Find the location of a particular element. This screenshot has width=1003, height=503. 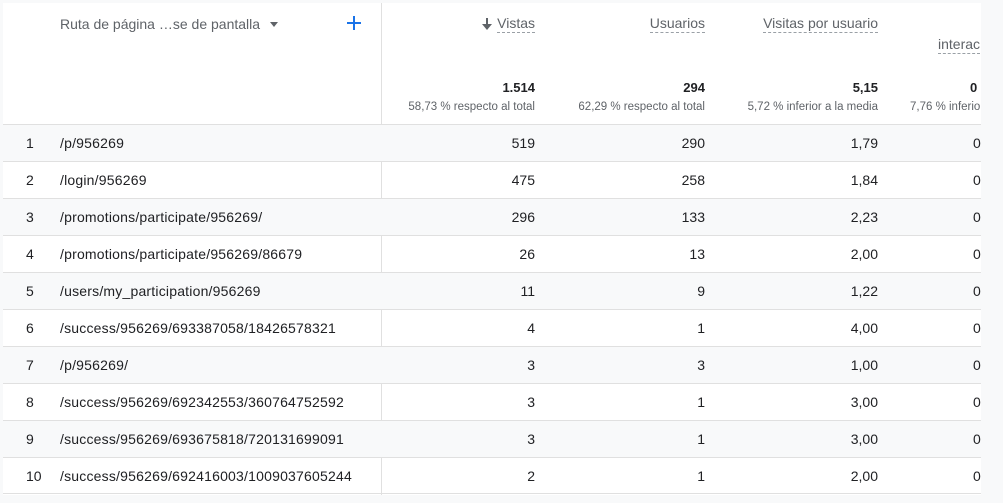

total-note-vistas: 58,73 % respecto al total is located at coordinates (471, 107).